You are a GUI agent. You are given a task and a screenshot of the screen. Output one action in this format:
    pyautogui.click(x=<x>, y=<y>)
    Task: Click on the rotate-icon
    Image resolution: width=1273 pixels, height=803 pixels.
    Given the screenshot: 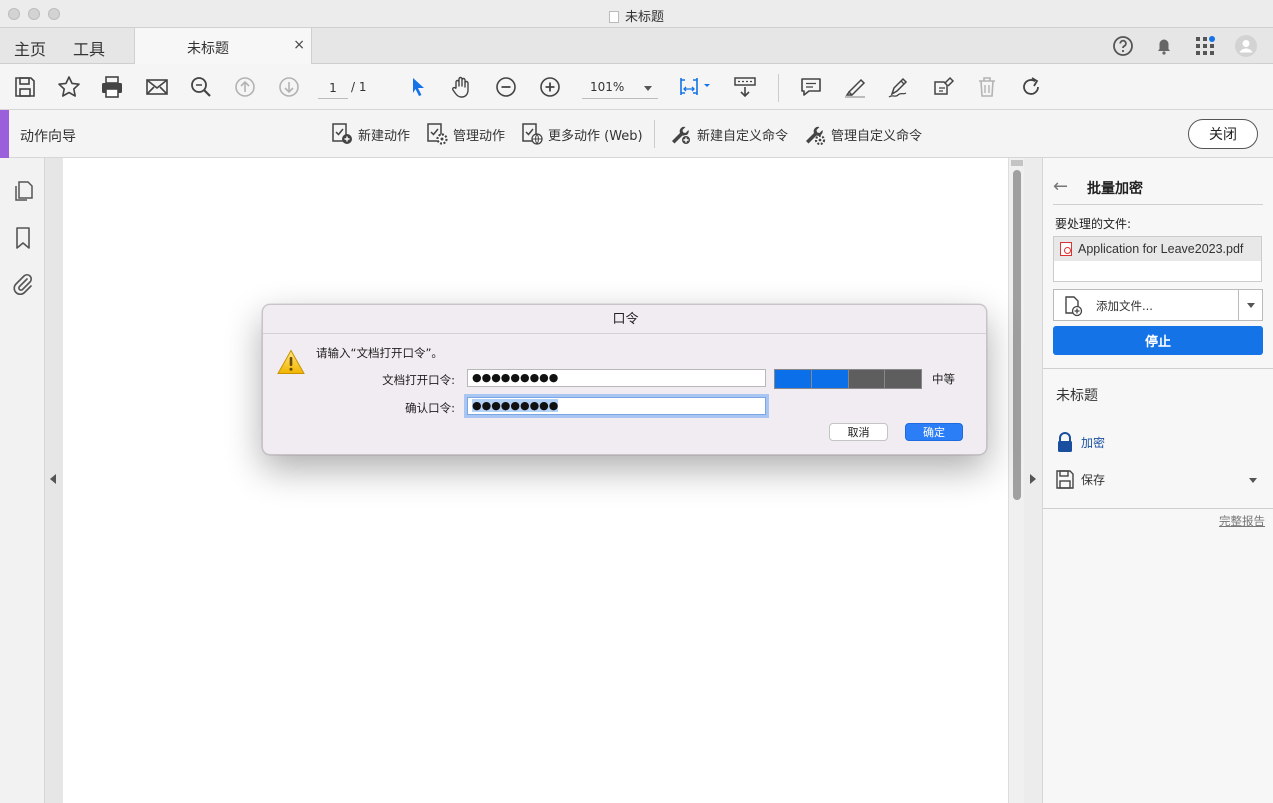 What is the action you would take?
    pyautogui.click(x=1031, y=87)
    